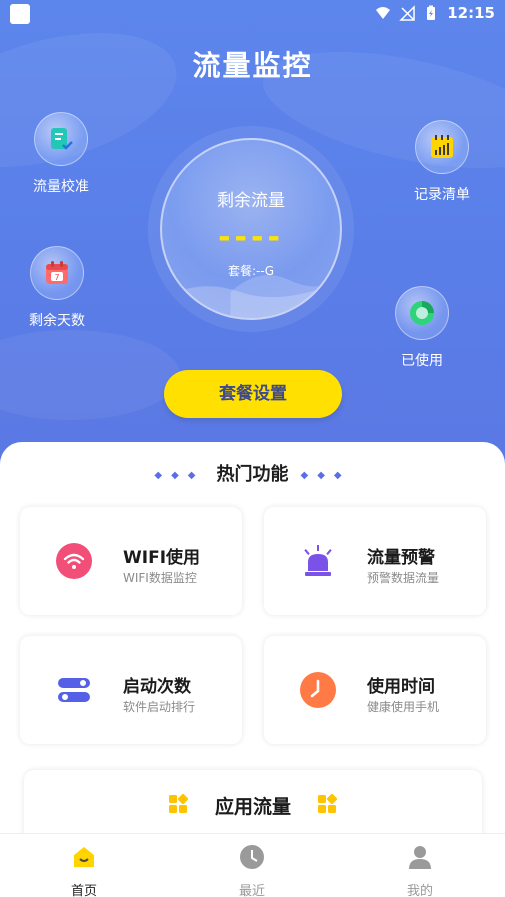 This screenshot has height=897, width=505. What do you see at coordinates (251, 296) in the screenshot?
I see `wave-decoration` at bounding box center [251, 296].